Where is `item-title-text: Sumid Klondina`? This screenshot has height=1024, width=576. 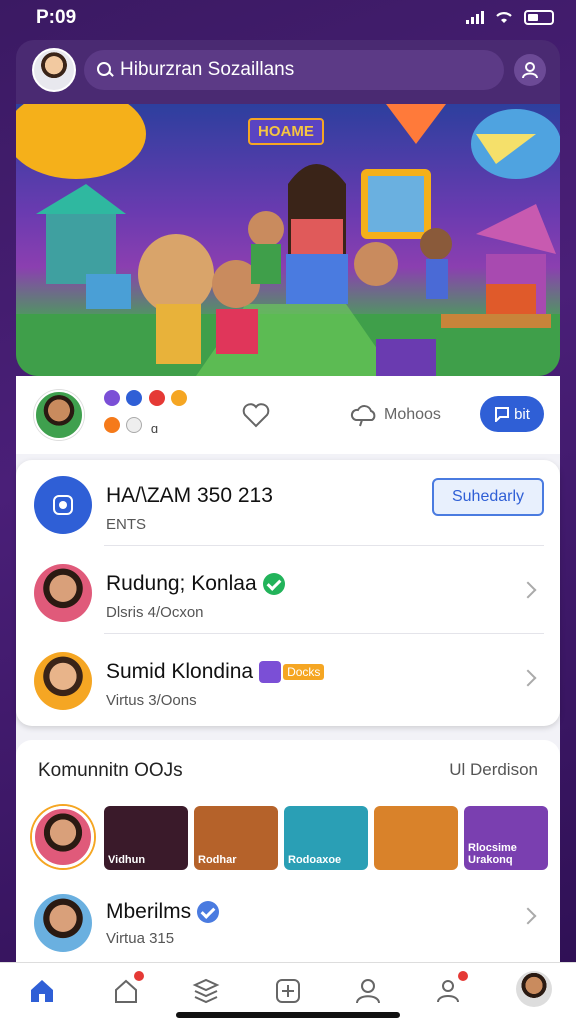
item-title-text: Sumid Klondina is located at coordinates (180, 671).